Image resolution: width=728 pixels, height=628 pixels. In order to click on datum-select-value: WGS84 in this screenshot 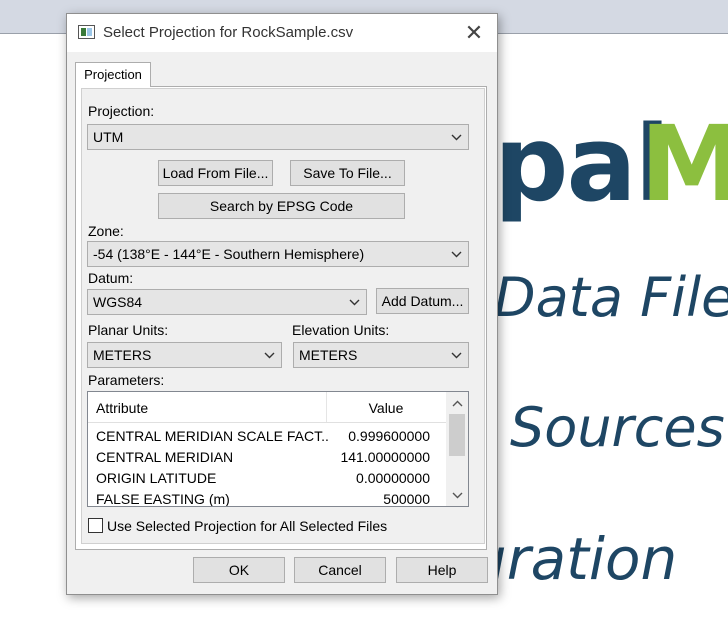, I will do `click(118, 302)`.